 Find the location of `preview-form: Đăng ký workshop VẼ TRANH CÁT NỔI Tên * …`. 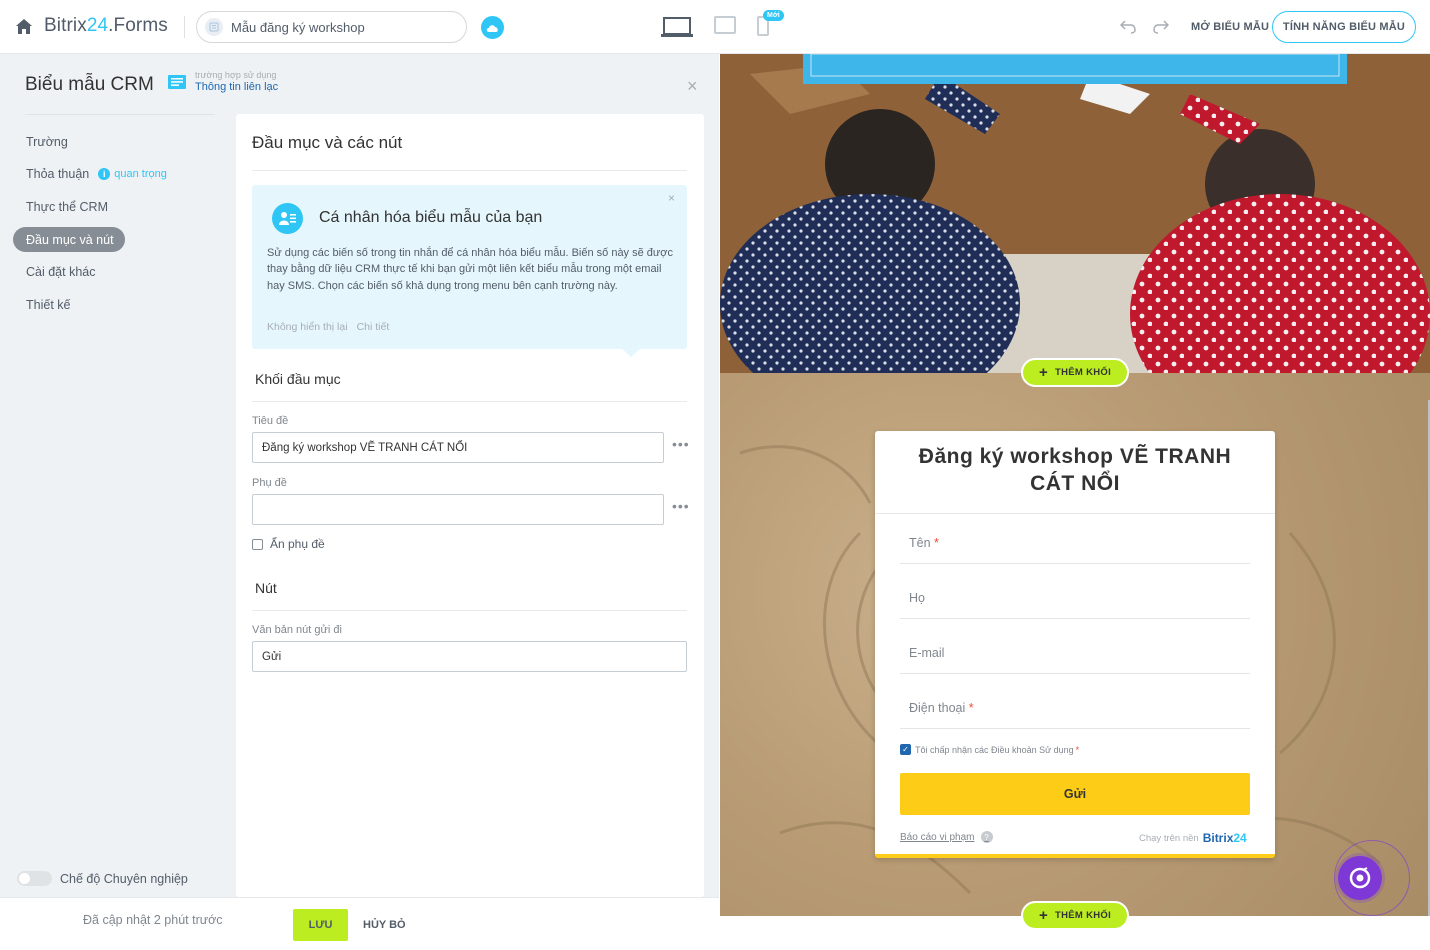

preview-form: Đăng ký workshop VẼ TRANH CÁT NỔI Tên * … is located at coordinates (1075, 644).